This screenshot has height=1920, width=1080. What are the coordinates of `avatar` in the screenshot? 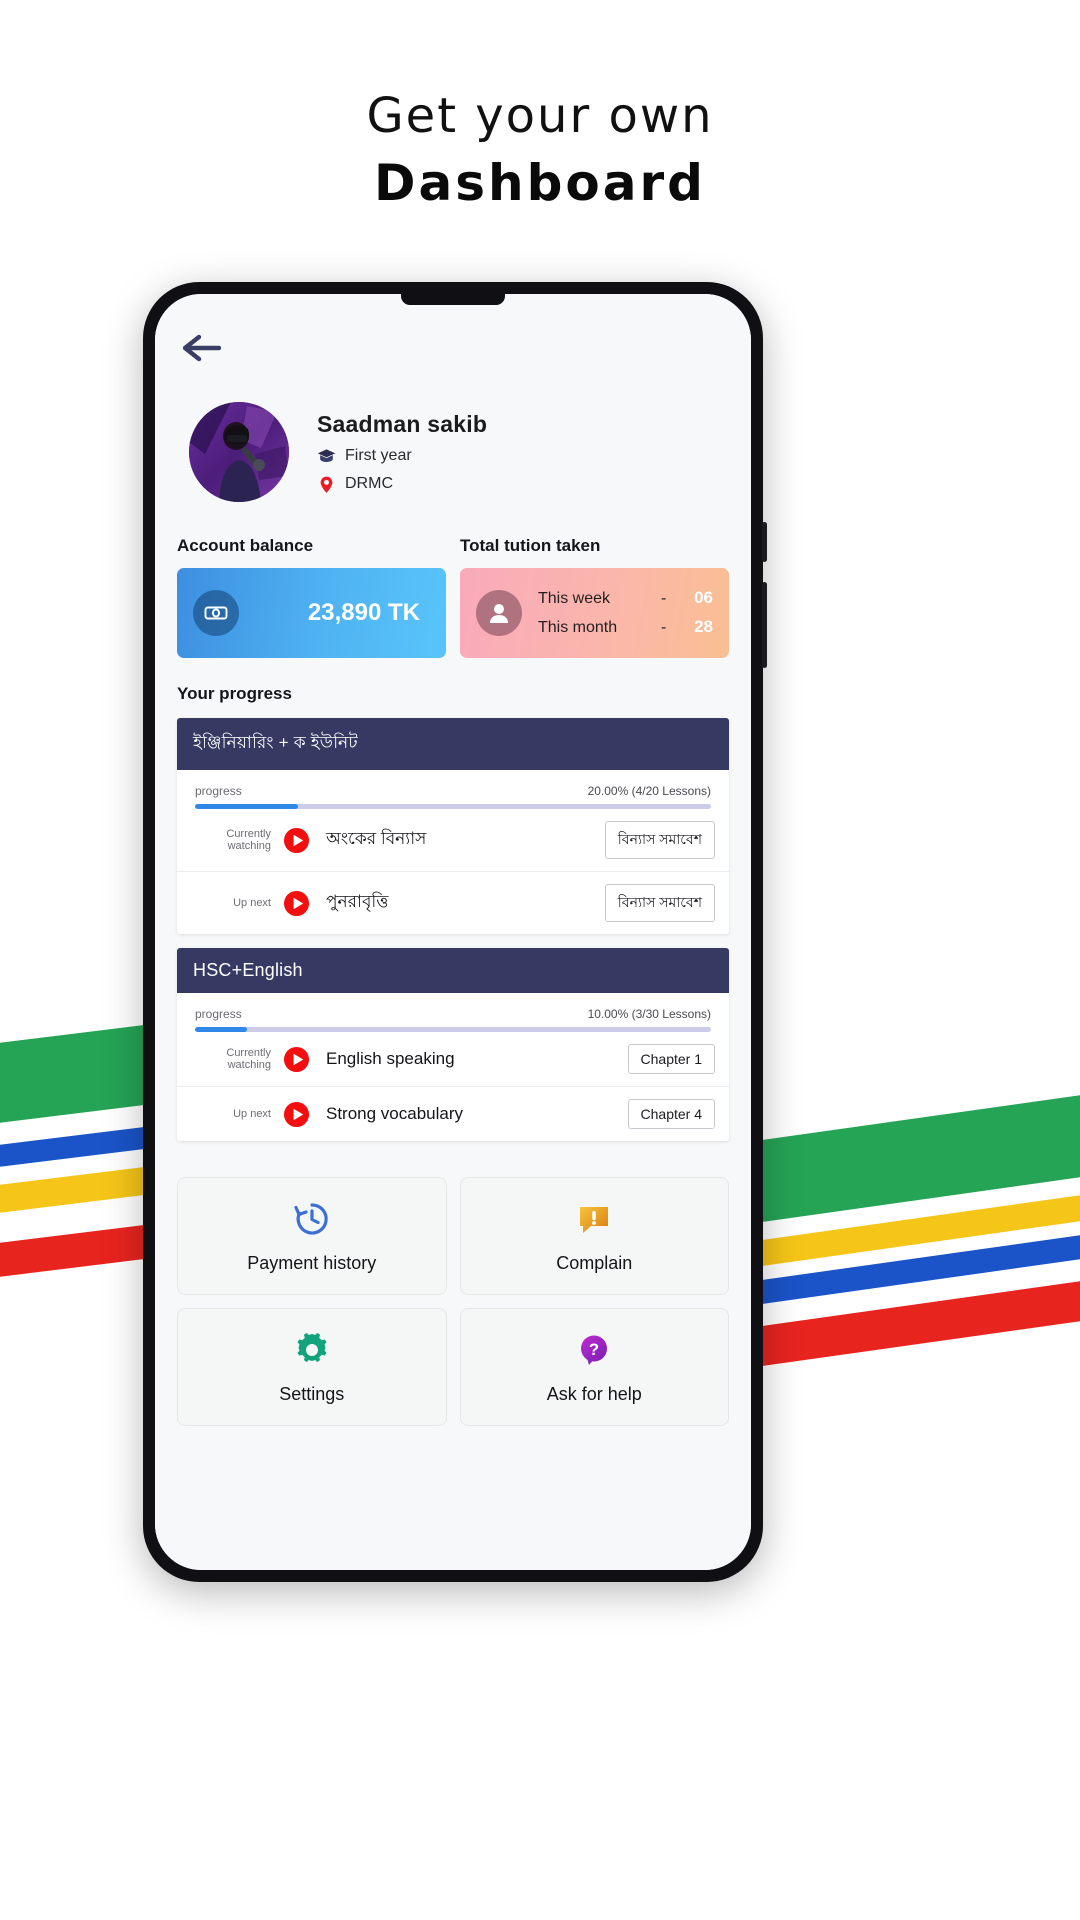 It's located at (239, 452).